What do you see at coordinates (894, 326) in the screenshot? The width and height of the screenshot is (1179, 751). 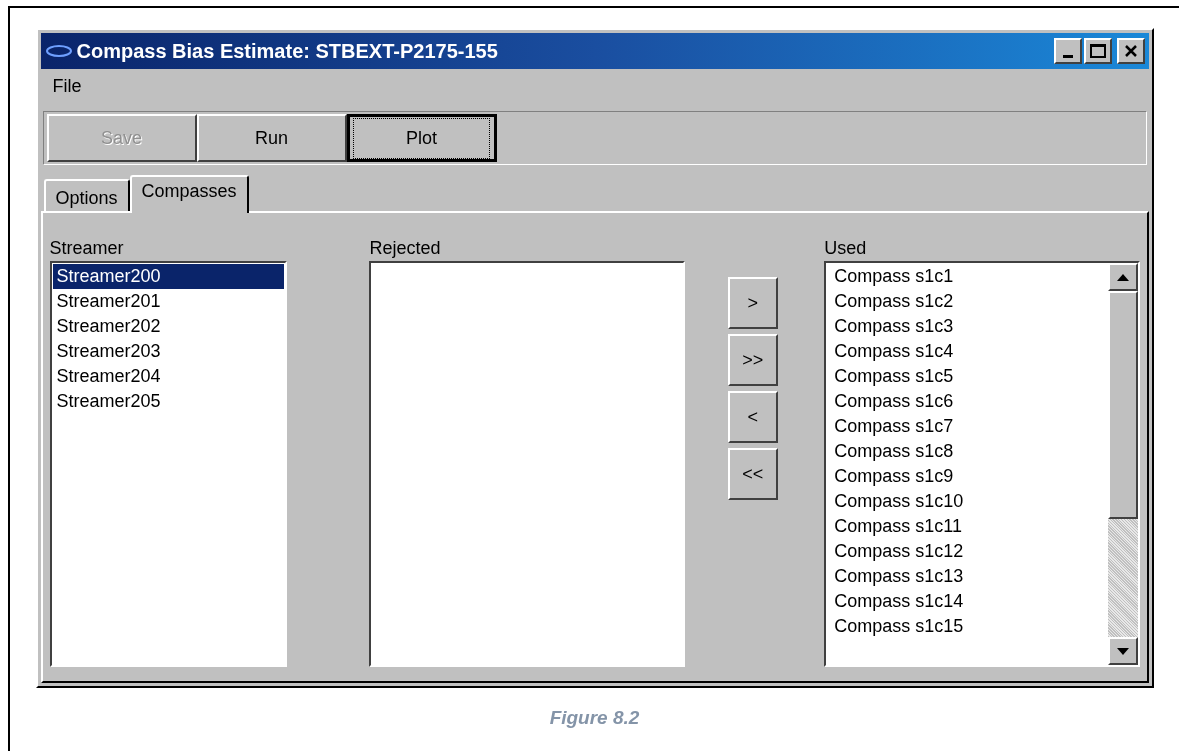 I see `list-item: Compass s1c3` at bounding box center [894, 326].